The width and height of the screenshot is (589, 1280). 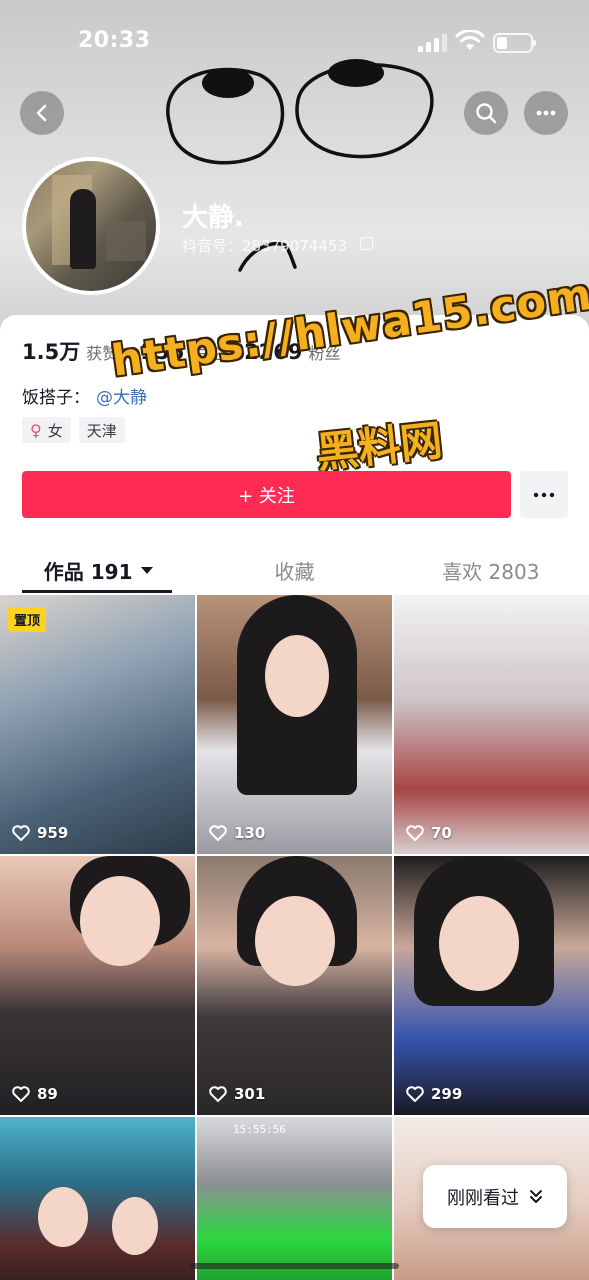 I want to click on location-label: 天津, so click(x=101, y=430).